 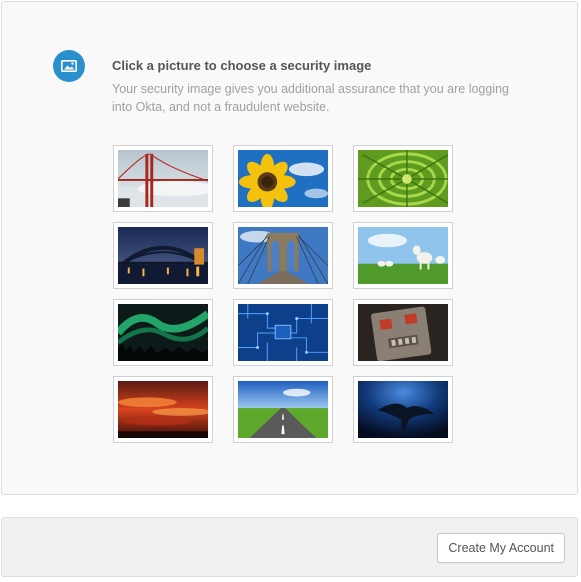 I want to click on create-my-account-button: Create My Account, so click(x=501, y=548).